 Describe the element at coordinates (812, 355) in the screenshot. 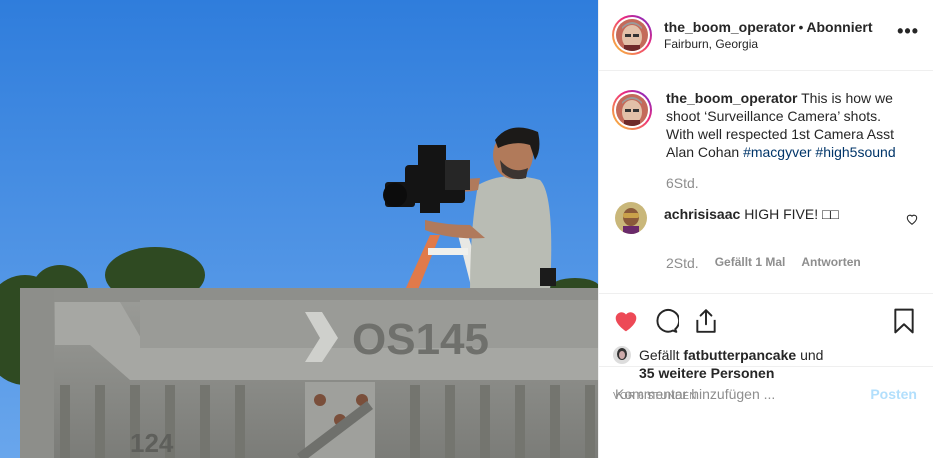

I see `likes-conjunction: und` at that location.